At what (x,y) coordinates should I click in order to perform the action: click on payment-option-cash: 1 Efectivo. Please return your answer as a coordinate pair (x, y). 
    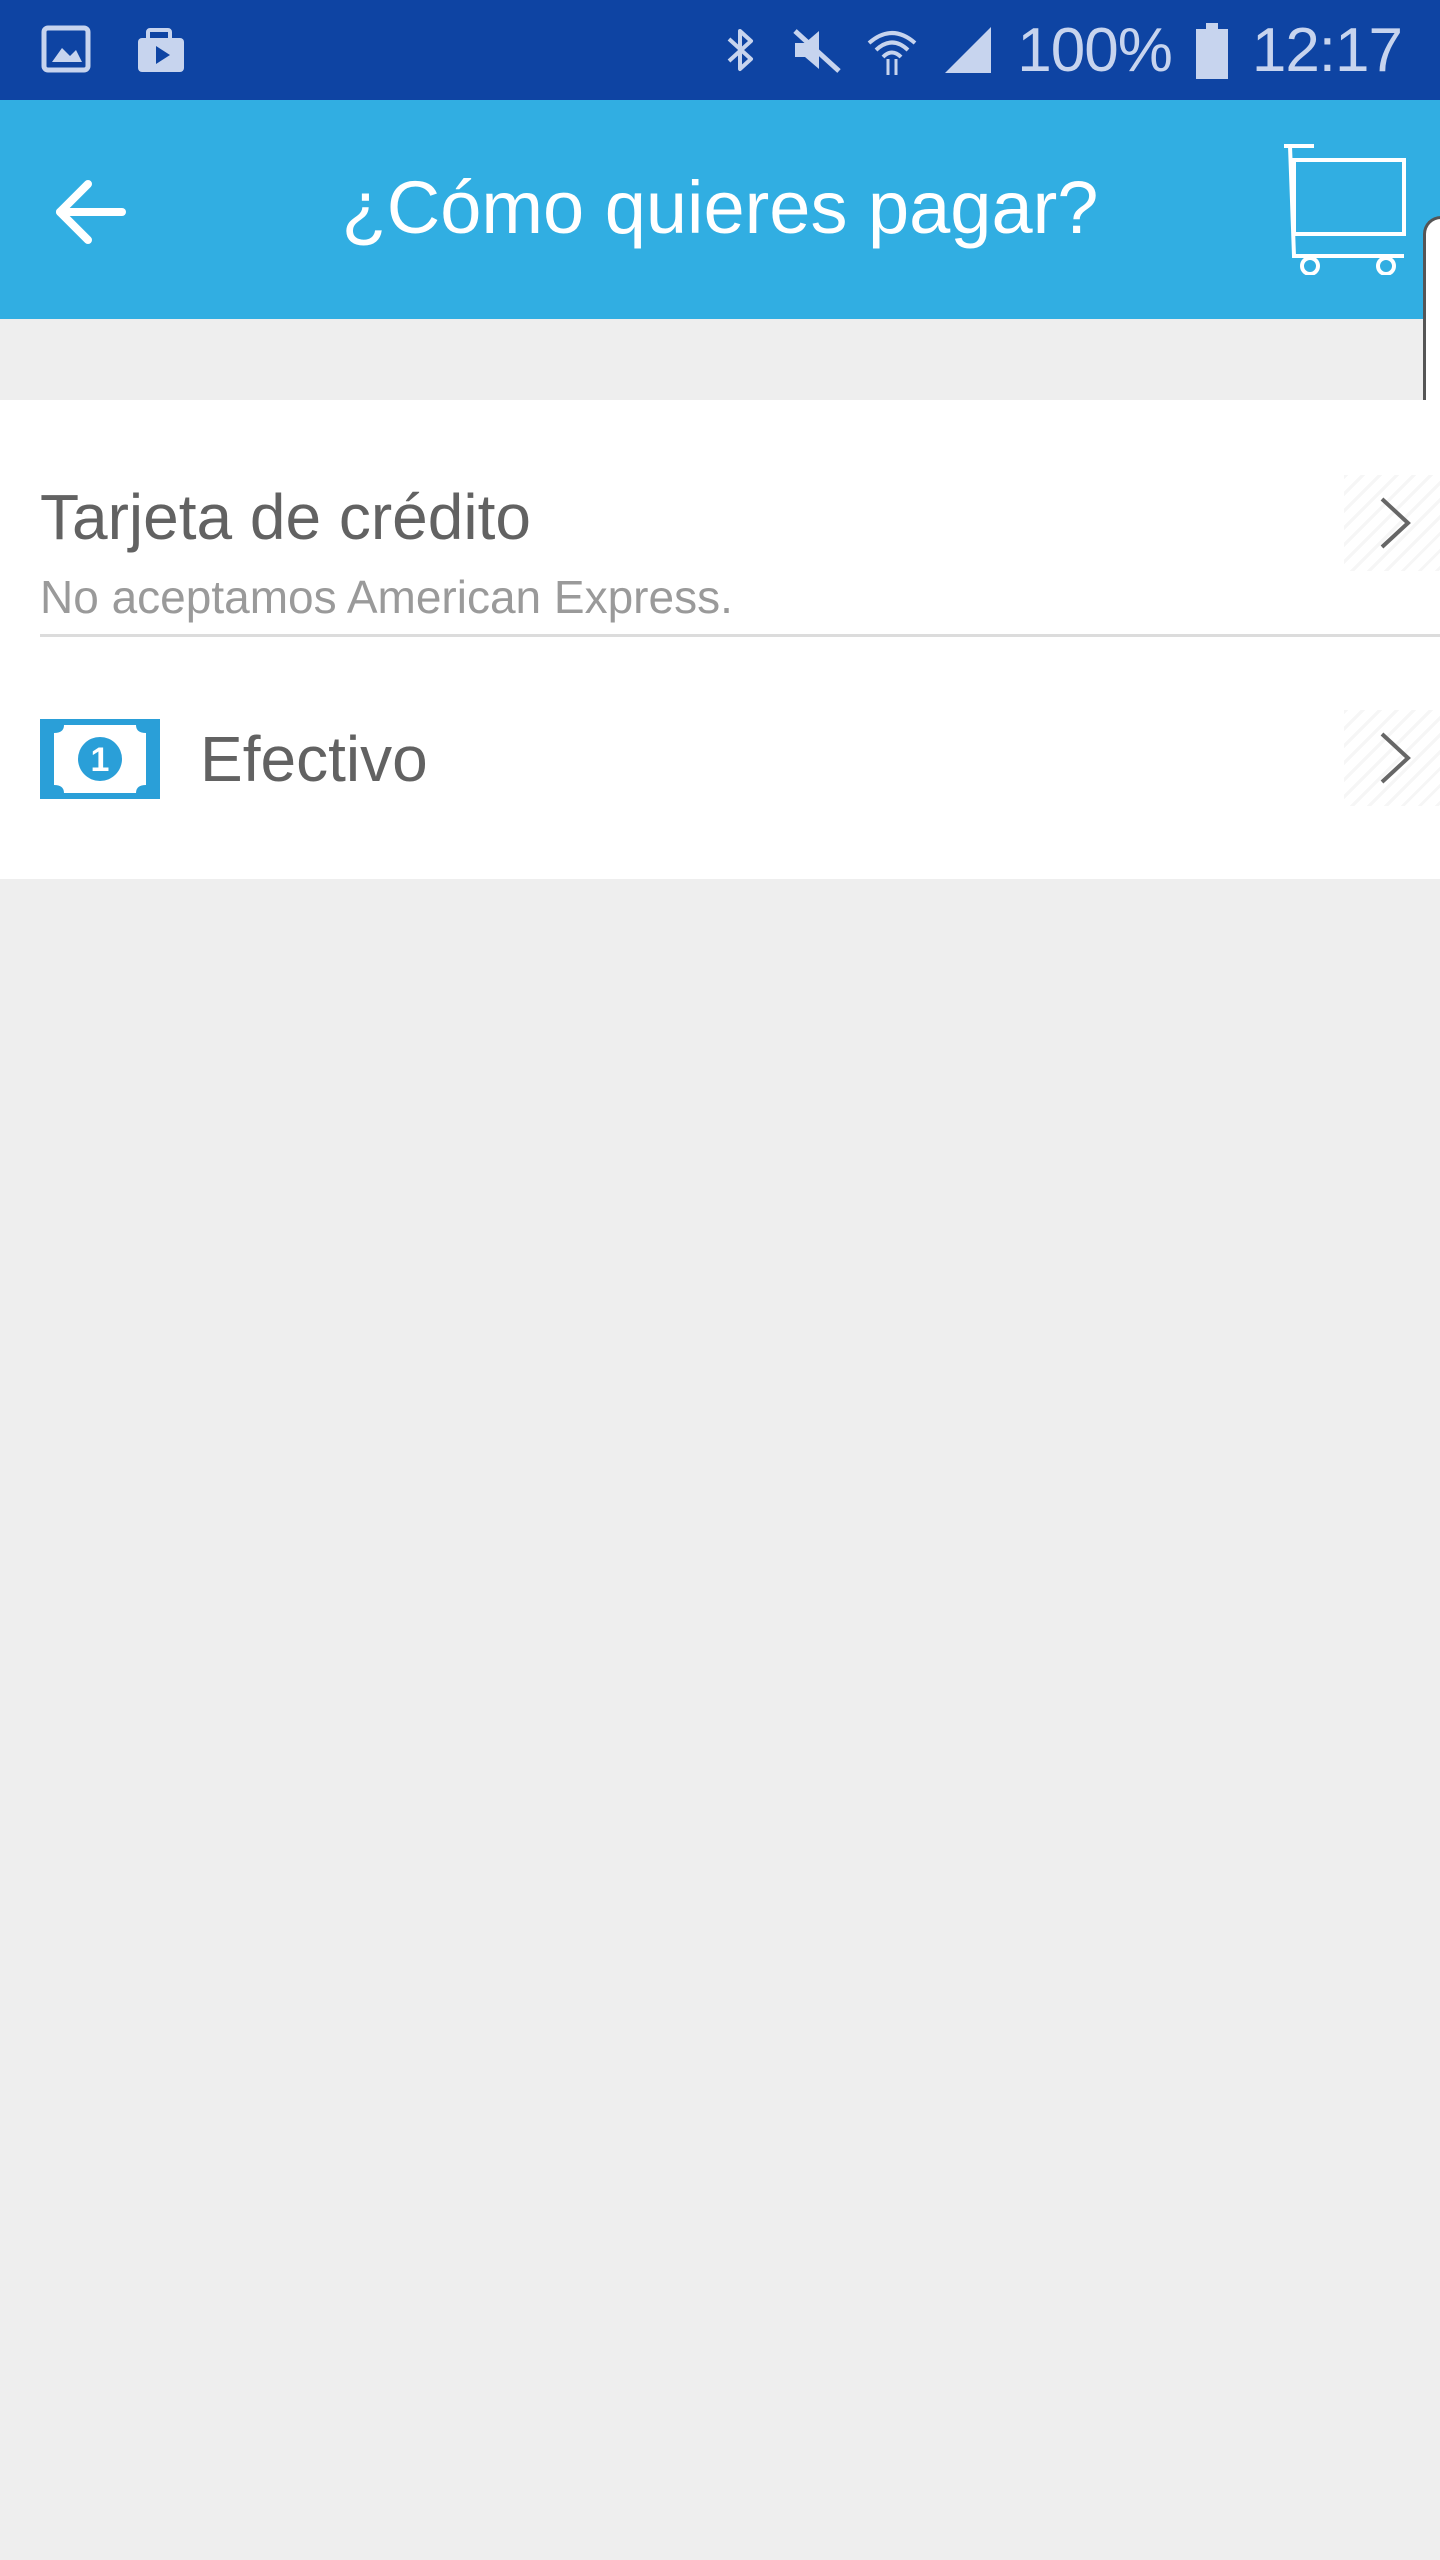
    Looking at the image, I should click on (720, 759).